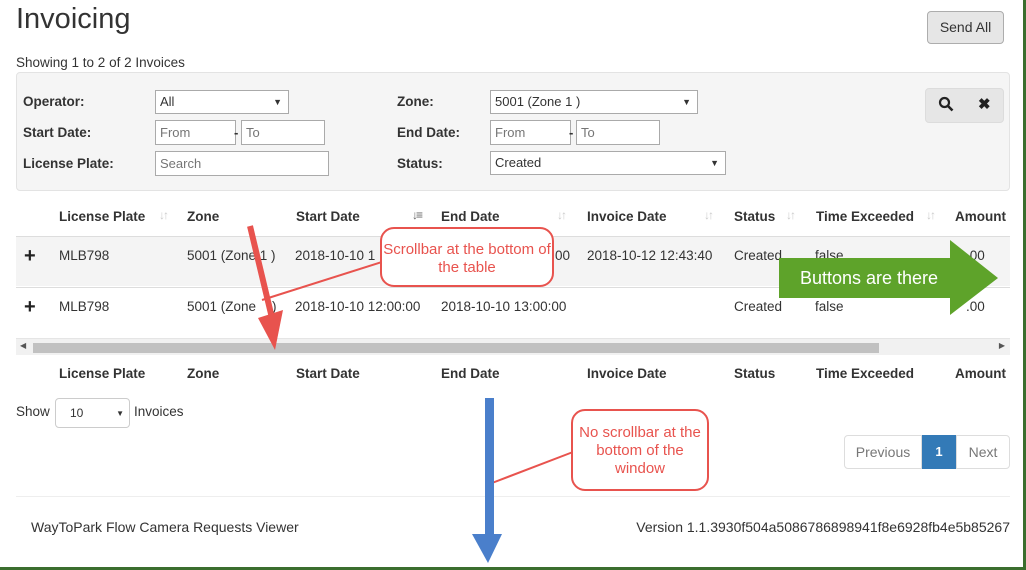 Image resolution: width=1026 pixels, height=570 pixels. Describe the element at coordinates (489, 468) in the screenshot. I see `blue-arrow-shaft` at that location.